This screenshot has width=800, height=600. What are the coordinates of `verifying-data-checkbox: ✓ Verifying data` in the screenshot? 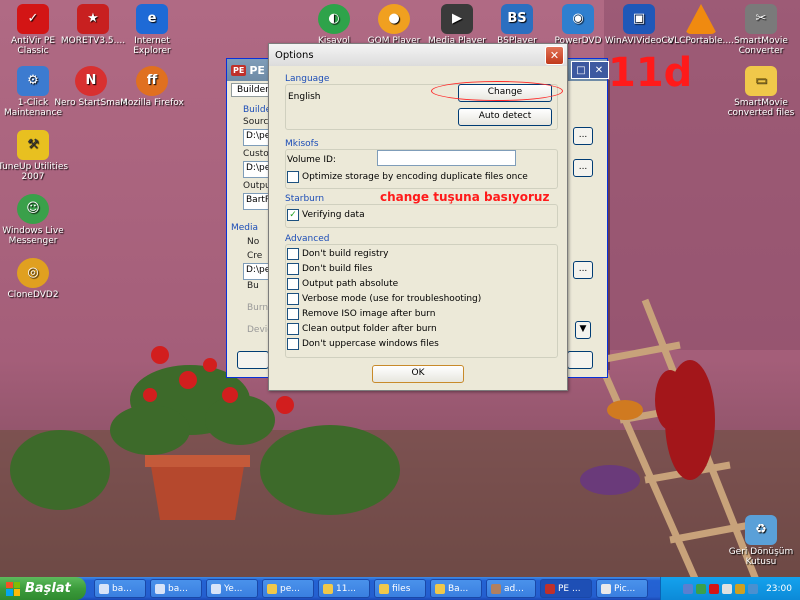 It's located at (326, 215).